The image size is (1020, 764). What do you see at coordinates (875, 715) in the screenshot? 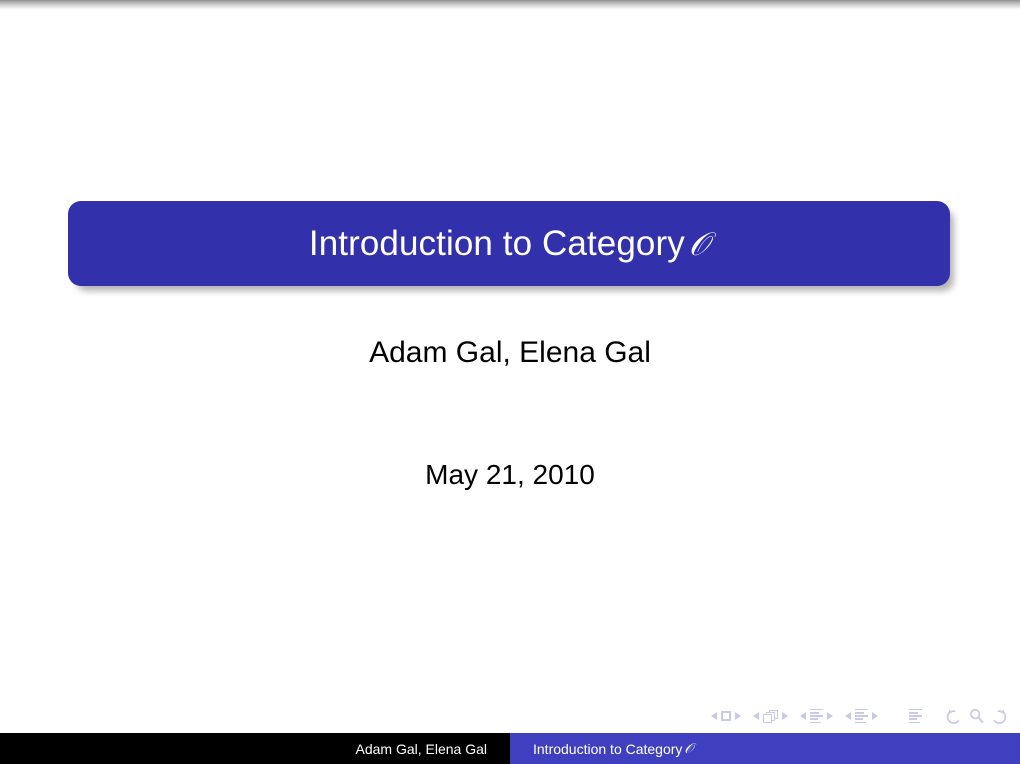
I see `next-section-icon` at bounding box center [875, 715].